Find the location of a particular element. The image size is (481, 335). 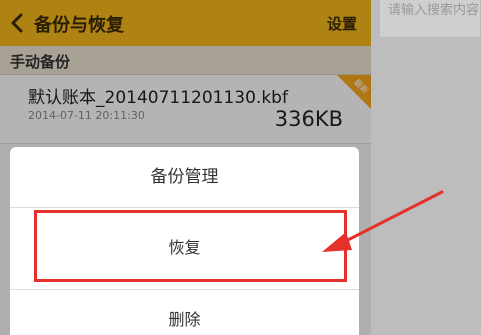

search-placeholder: 请输入搜索内容 is located at coordinates (434, 10).